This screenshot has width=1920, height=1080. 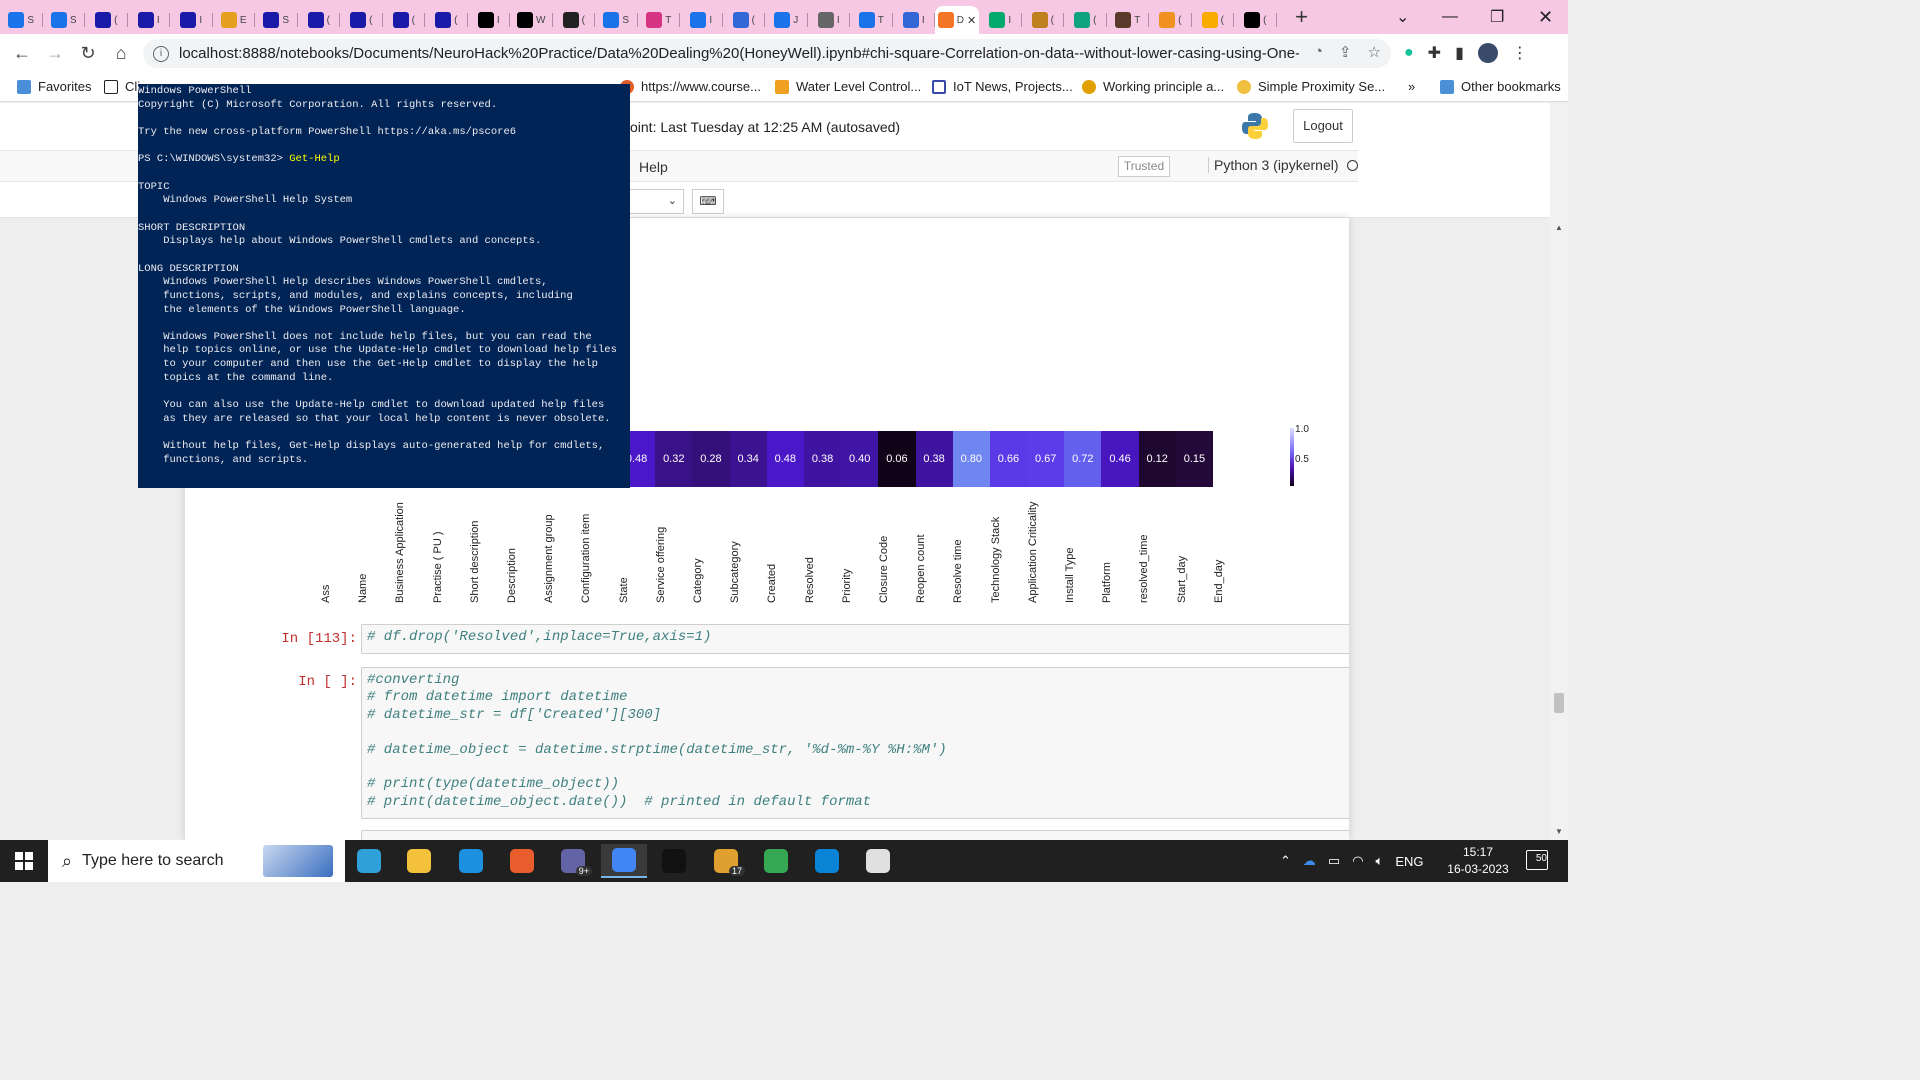 What do you see at coordinates (1537, 860) in the screenshot?
I see `notification-center-button: 50` at bounding box center [1537, 860].